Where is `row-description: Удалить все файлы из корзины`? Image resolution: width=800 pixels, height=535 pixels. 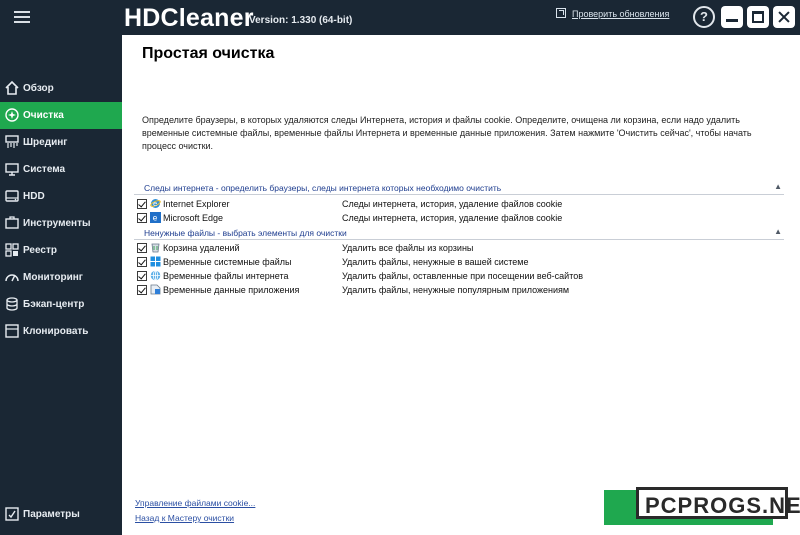 row-description: Удалить все файлы из корзины is located at coordinates (408, 248).